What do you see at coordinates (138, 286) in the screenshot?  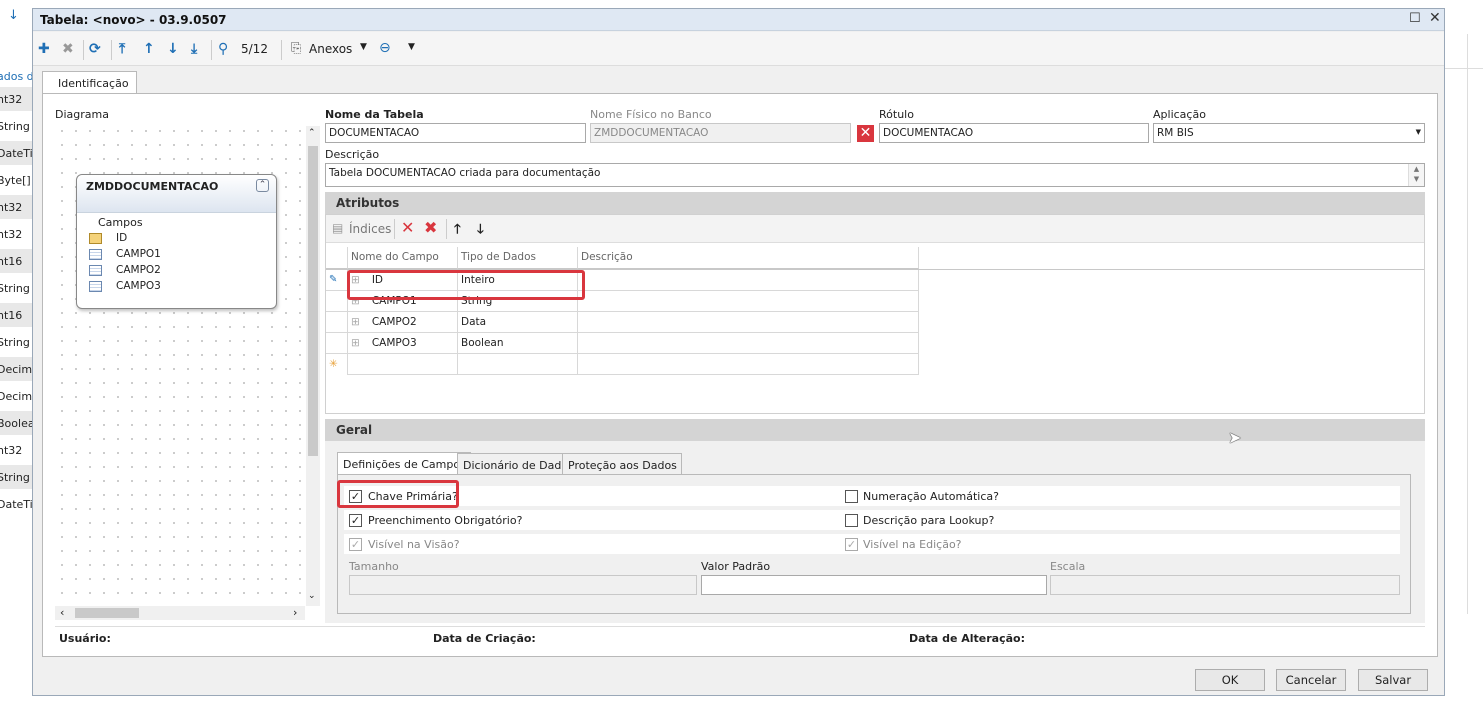 I see `entity-field: CAMPO3` at bounding box center [138, 286].